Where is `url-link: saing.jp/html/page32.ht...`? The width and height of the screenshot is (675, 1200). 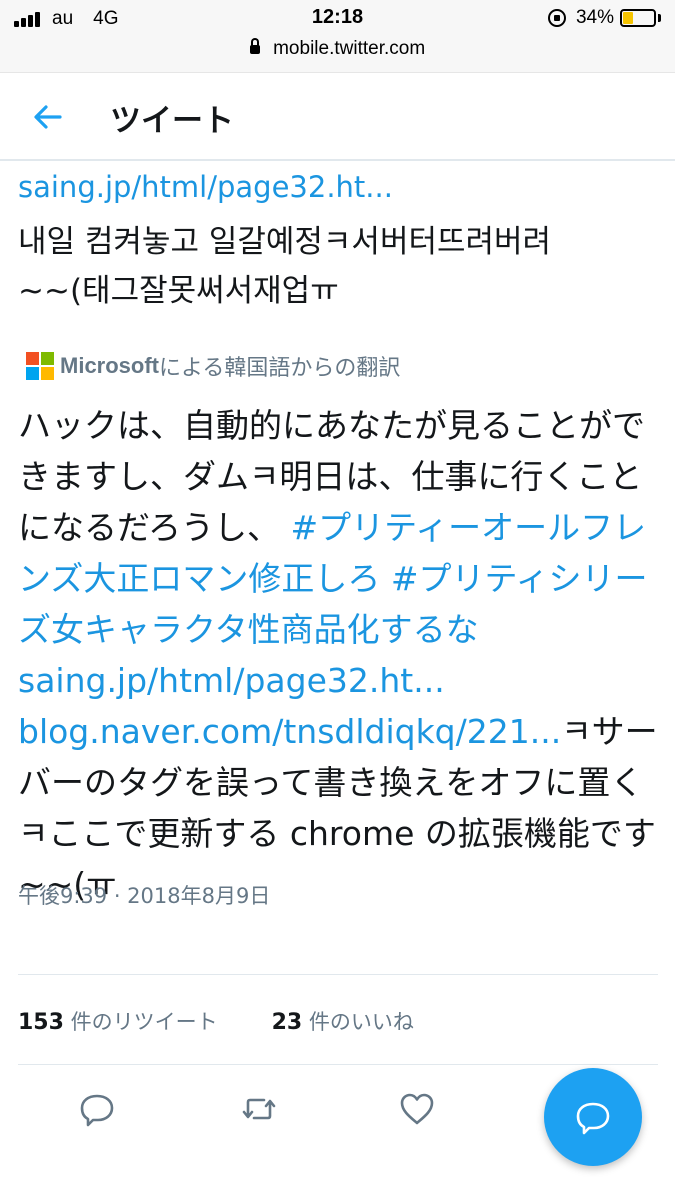
url-link: saing.jp/html/page32.ht... is located at coordinates (231, 680).